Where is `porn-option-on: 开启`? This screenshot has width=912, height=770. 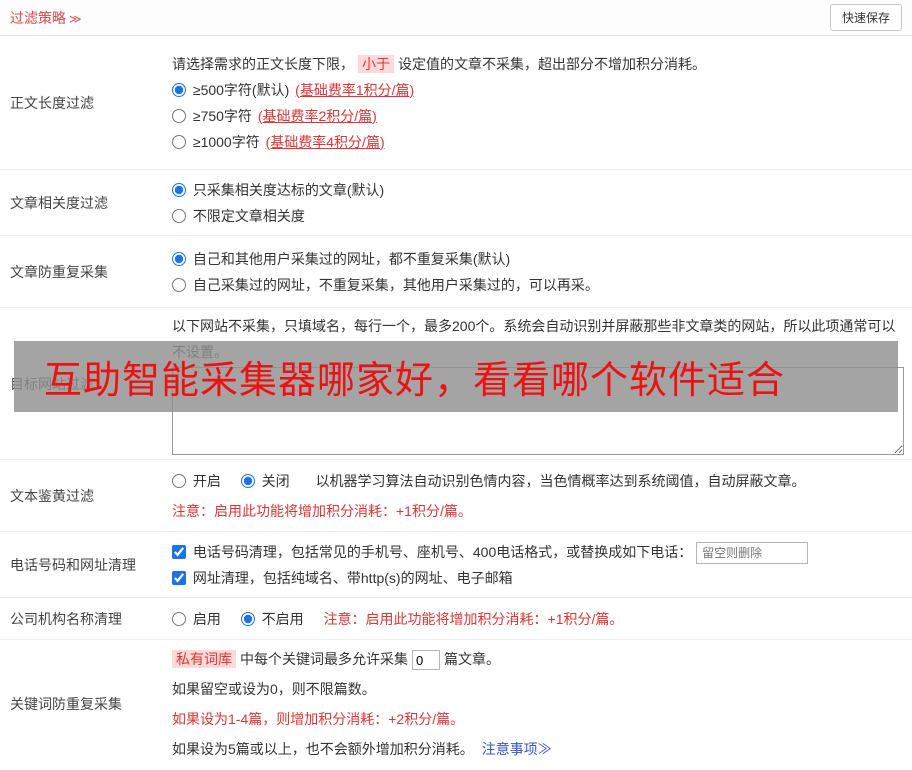 porn-option-on: 开启 is located at coordinates (198, 481).